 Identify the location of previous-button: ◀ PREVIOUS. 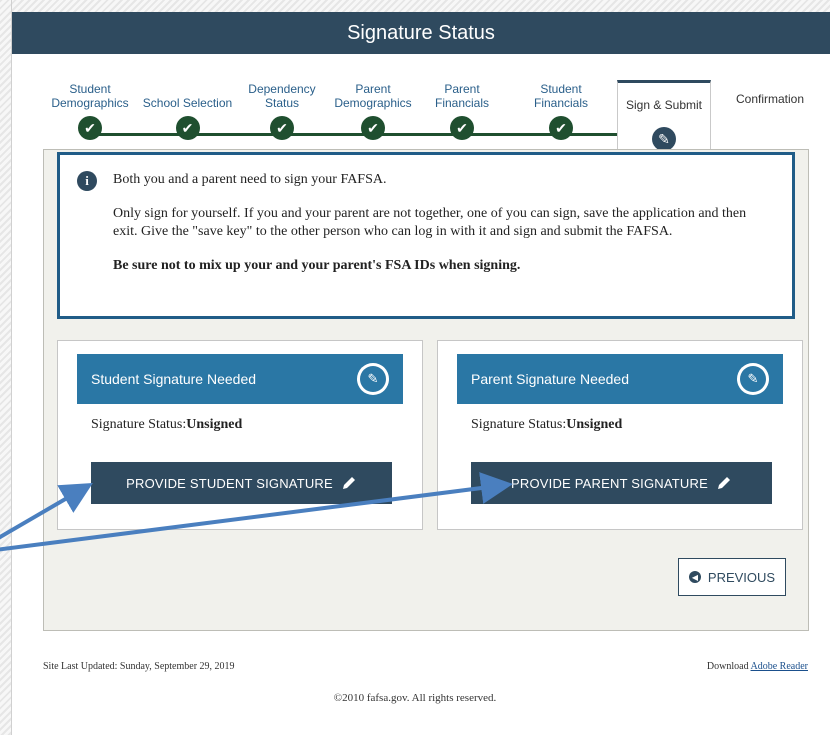
(732, 577).